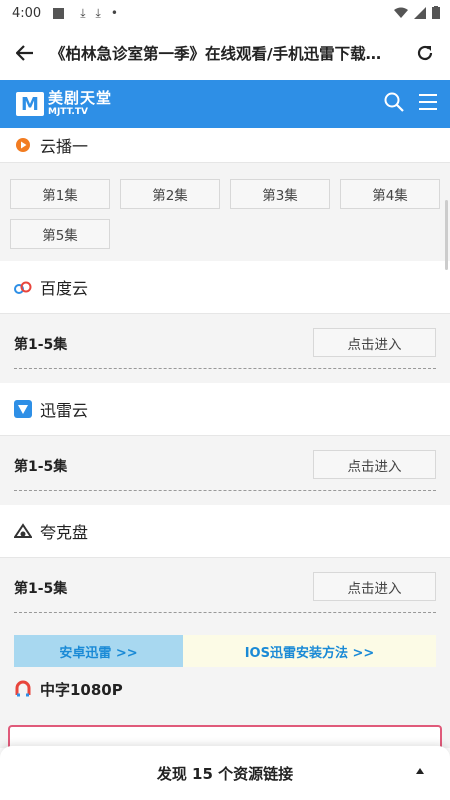  What do you see at coordinates (225, 104) in the screenshot?
I see `site-header: M 美剧天堂 MJTT.TV` at bounding box center [225, 104].